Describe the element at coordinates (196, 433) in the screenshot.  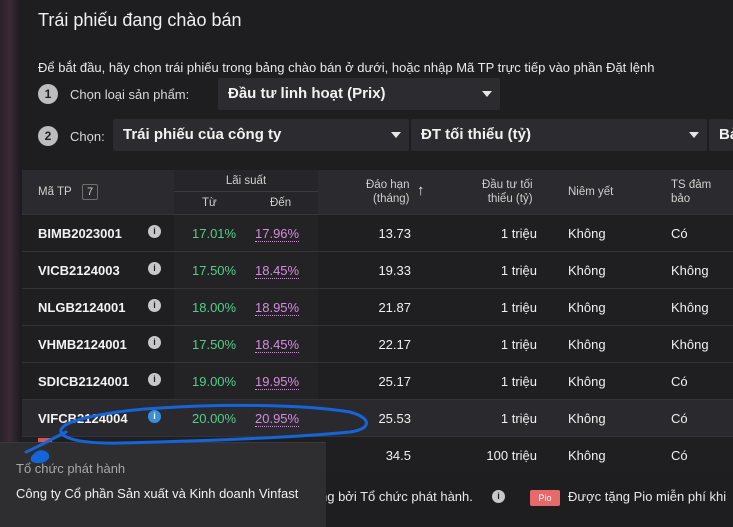
I see `blue-annotation-scribble` at that location.